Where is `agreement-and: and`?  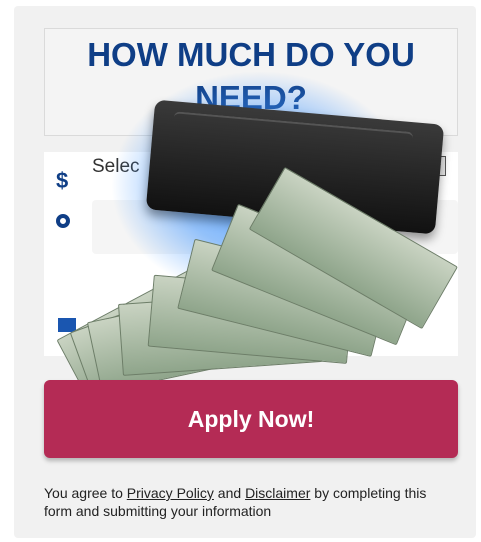 agreement-and: and is located at coordinates (229, 493).